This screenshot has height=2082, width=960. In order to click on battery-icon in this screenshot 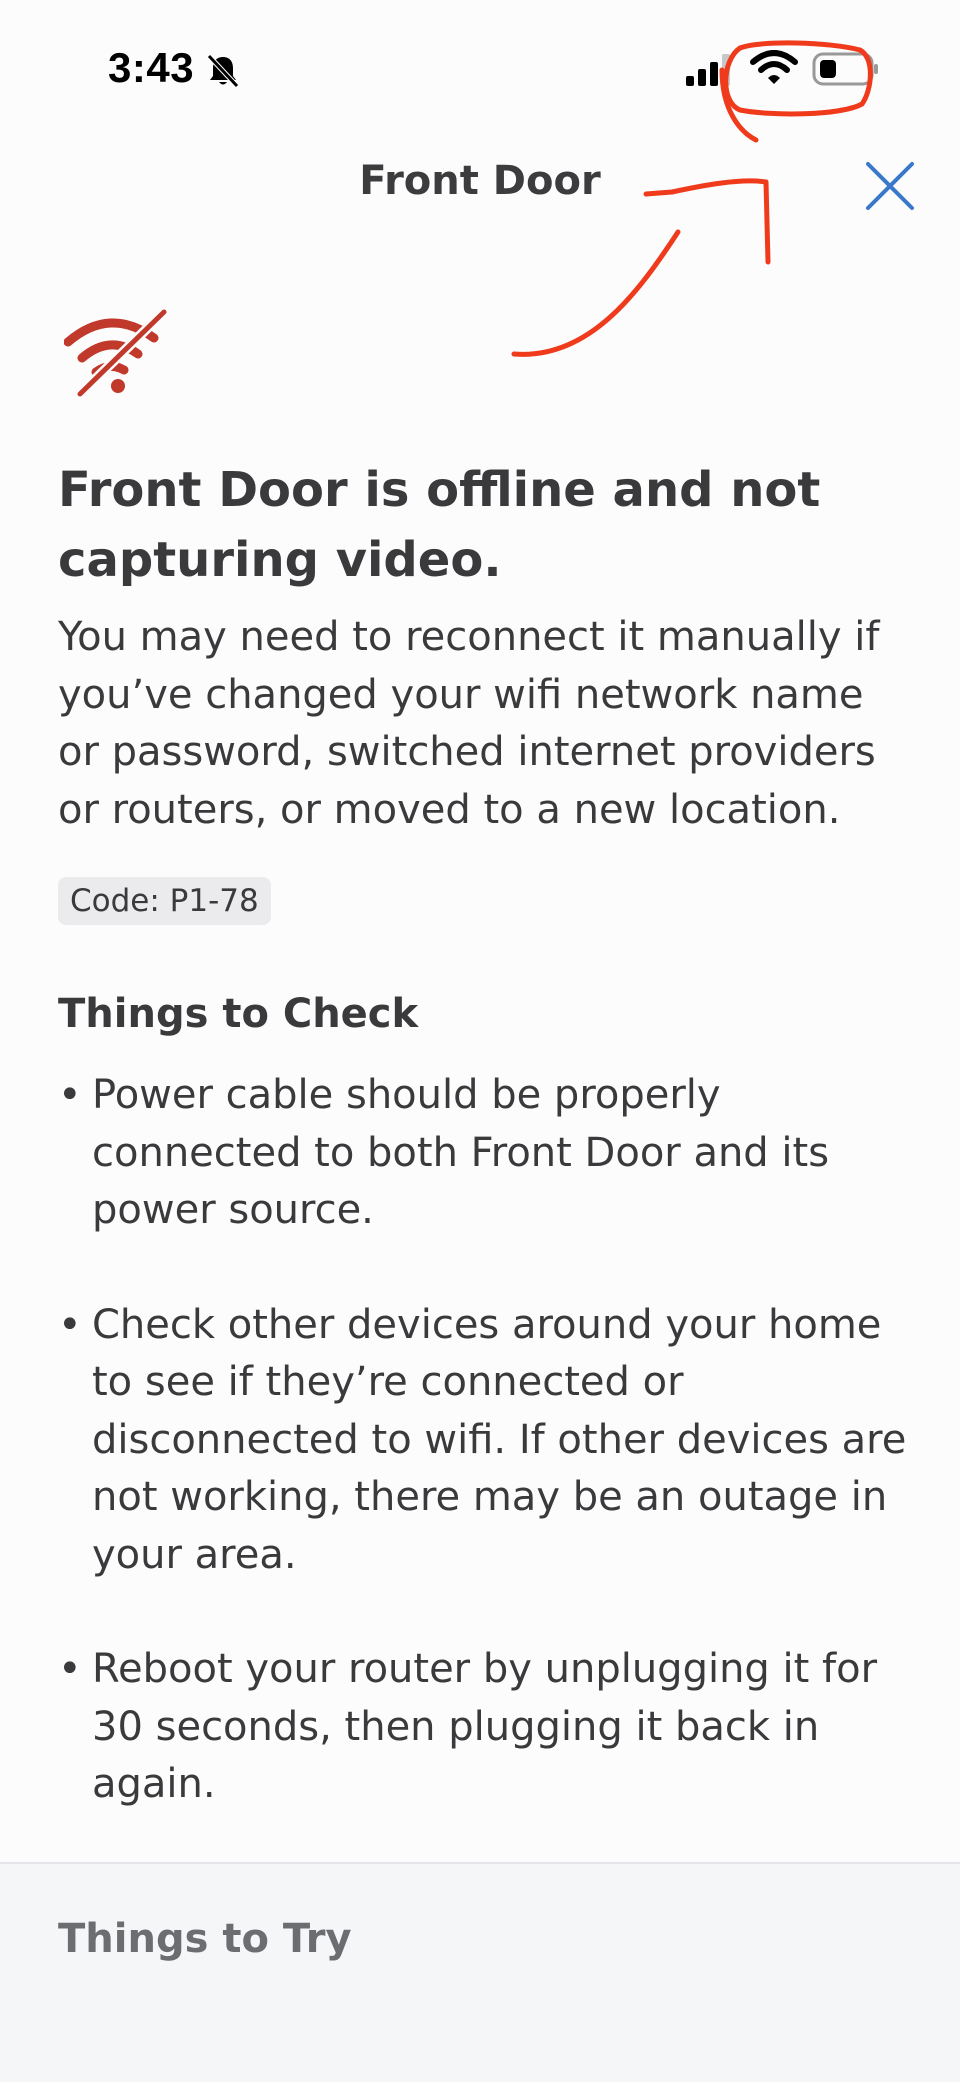, I will do `click(845, 69)`.